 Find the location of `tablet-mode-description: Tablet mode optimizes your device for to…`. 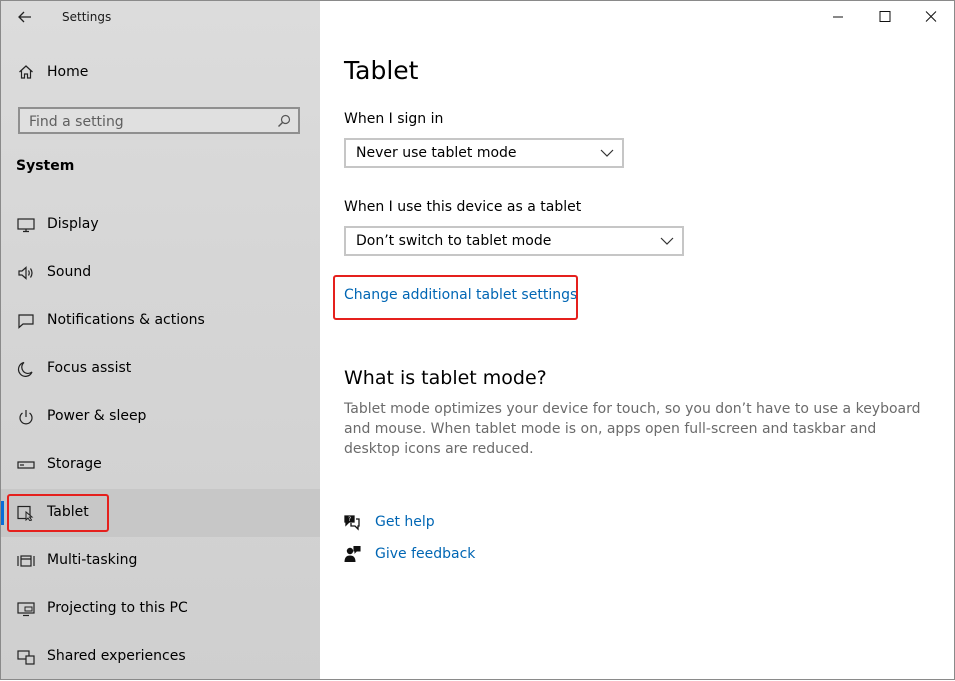

tablet-mode-description: Tablet mode optimizes your device for to… is located at coordinates (632, 429).